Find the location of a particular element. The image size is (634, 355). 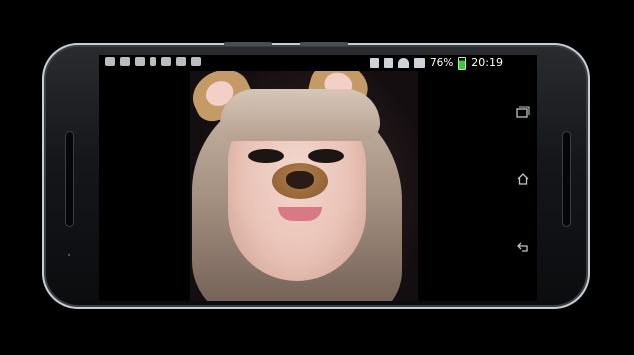

image-icon is located at coordinates (166, 61).